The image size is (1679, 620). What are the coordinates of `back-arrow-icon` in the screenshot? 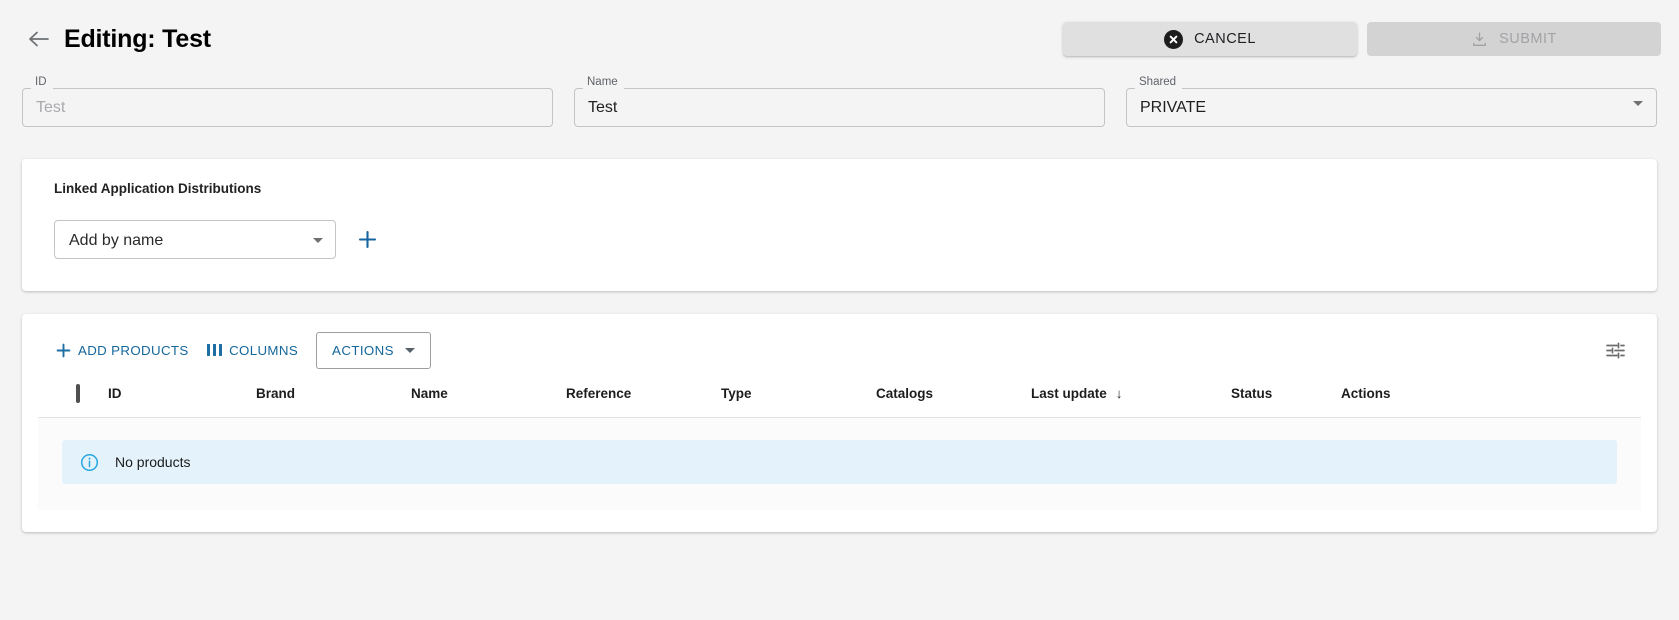 It's located at (39, 39).